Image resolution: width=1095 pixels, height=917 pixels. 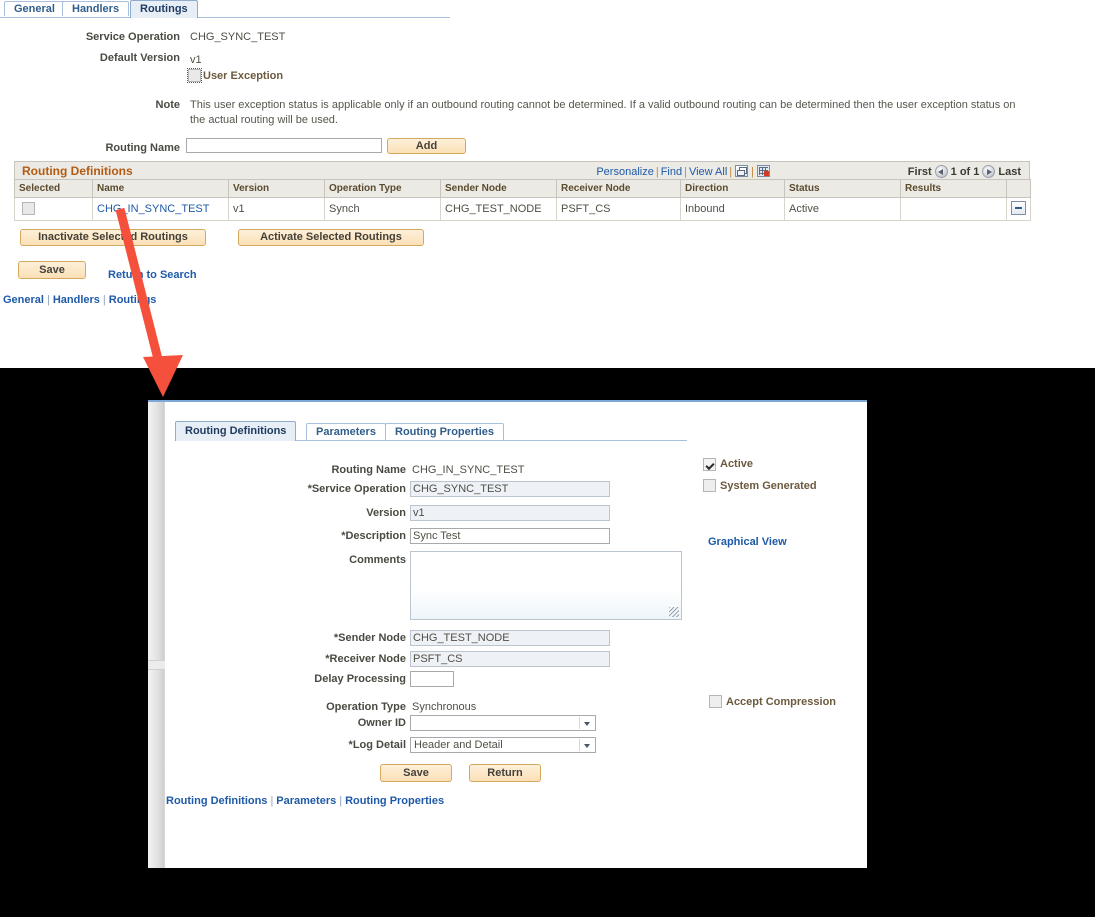 What do you see at coordinates (167, 105) in the screenshot?
I see `note-label: Note` at bounding box center [167, 105].